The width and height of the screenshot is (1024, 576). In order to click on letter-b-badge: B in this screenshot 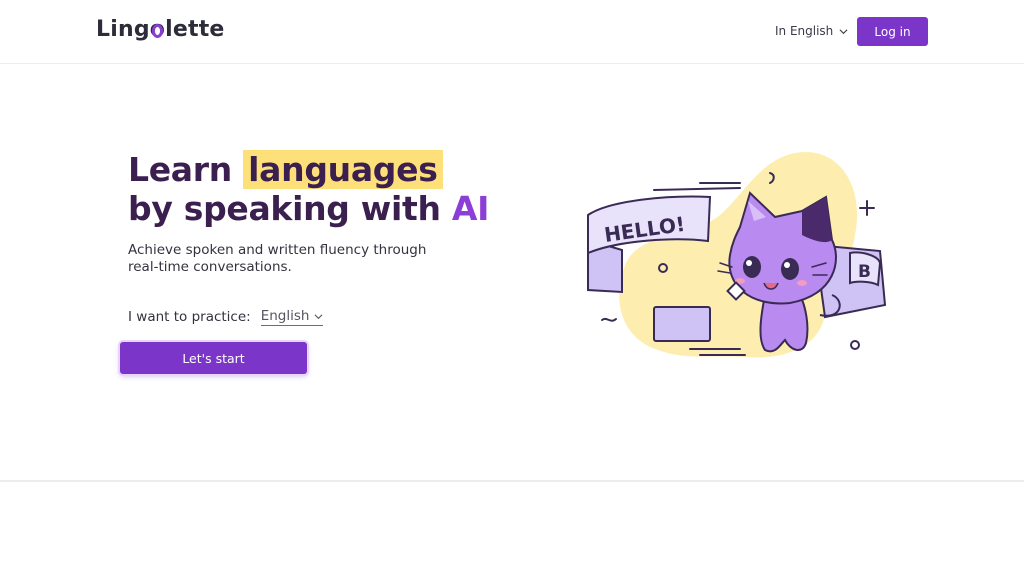, I will do `click(864, 272)`.